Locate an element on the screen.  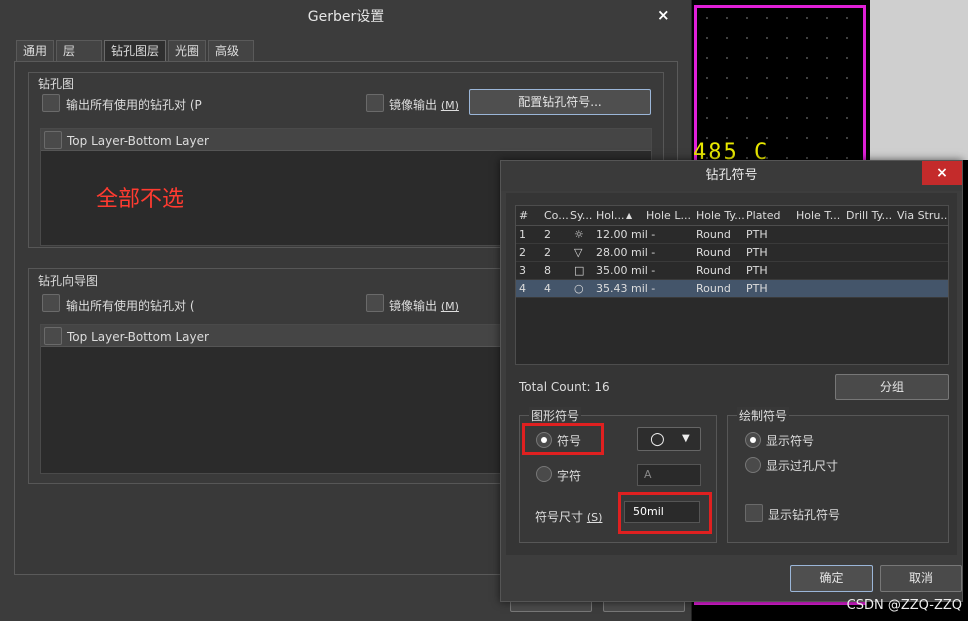
cell-count: 8 is located at coordinates (547, 270).